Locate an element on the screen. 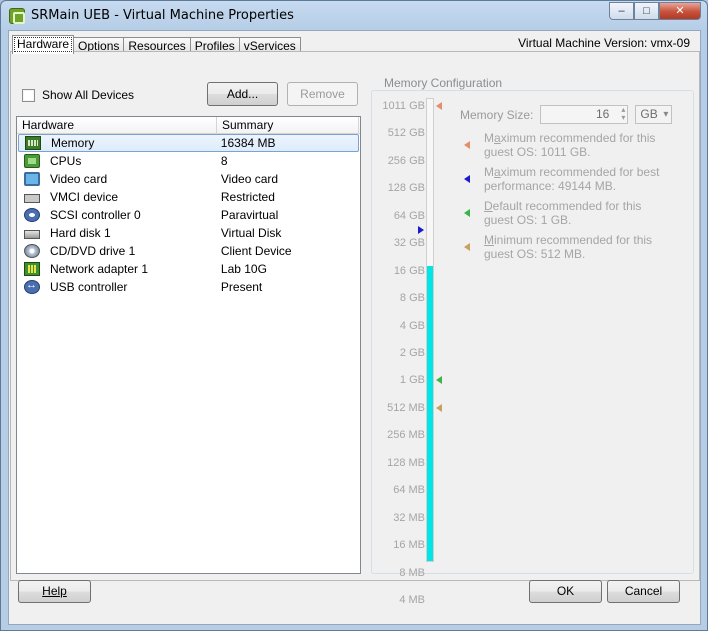  memory-unit-dropdown: GB is located at coordinates (654, 114).